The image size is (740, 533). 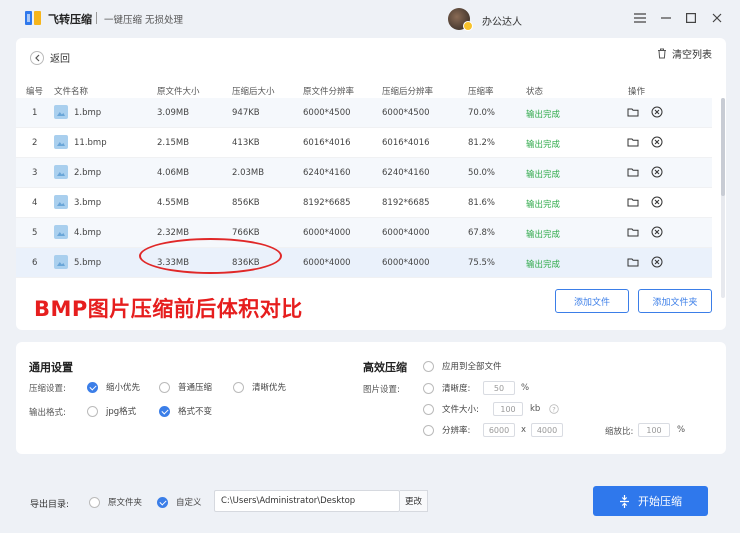 I want to click on app-title: 飞转压缩, so click(x=70, y=19).